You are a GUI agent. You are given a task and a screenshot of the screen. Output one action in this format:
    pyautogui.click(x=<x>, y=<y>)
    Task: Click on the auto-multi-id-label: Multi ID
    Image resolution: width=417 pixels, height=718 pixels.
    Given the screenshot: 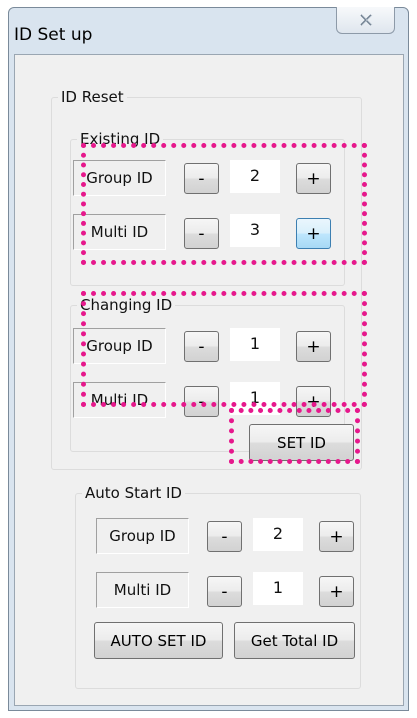 What is the action you would take?
    pyautogui.click(x=142, y=590)
    